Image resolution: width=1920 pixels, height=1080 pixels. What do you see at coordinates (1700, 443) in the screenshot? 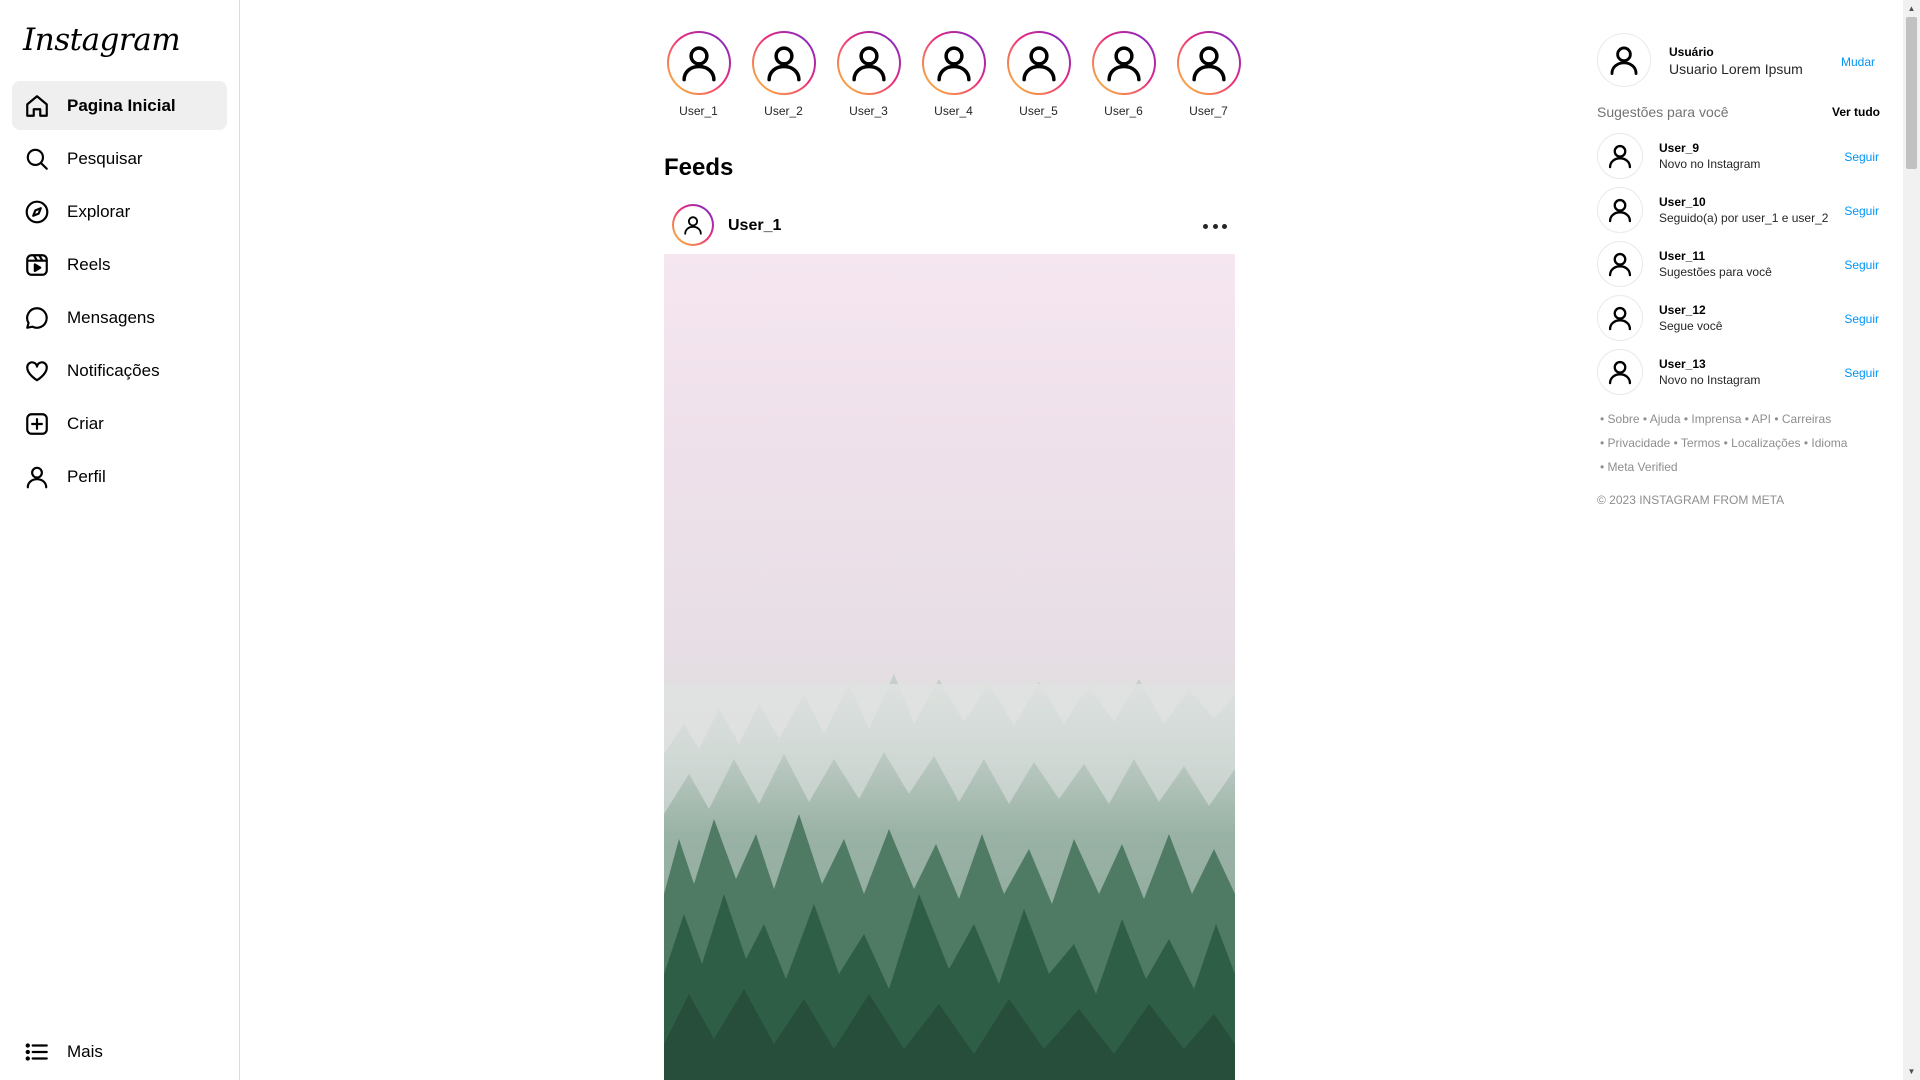
I see `footer-link-terms: Termos` at bounding box center [1700, 443].